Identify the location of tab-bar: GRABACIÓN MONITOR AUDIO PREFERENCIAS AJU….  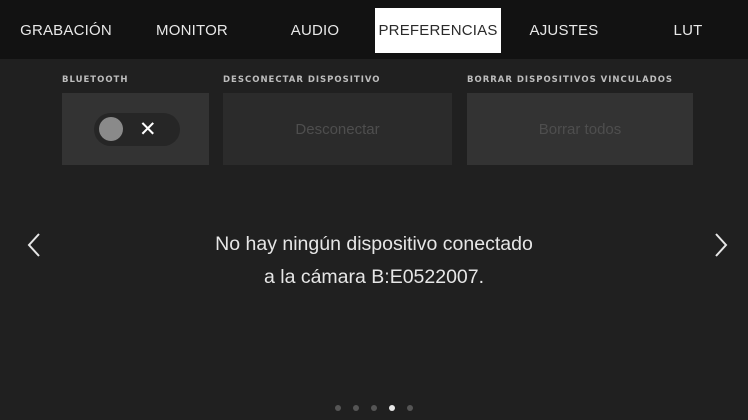
(374, 29).